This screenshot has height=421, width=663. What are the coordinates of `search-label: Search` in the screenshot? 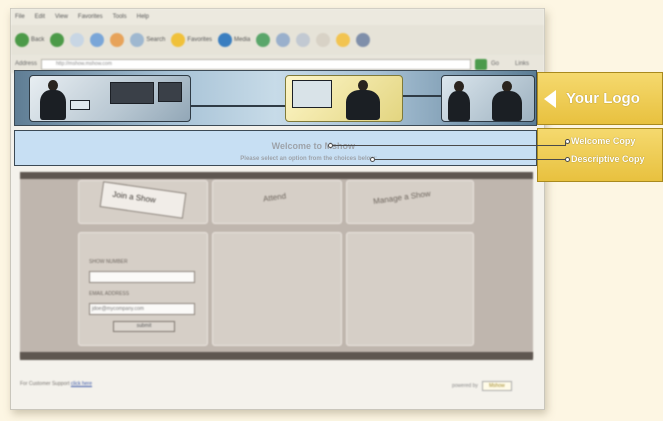 It's located at (156, 40).